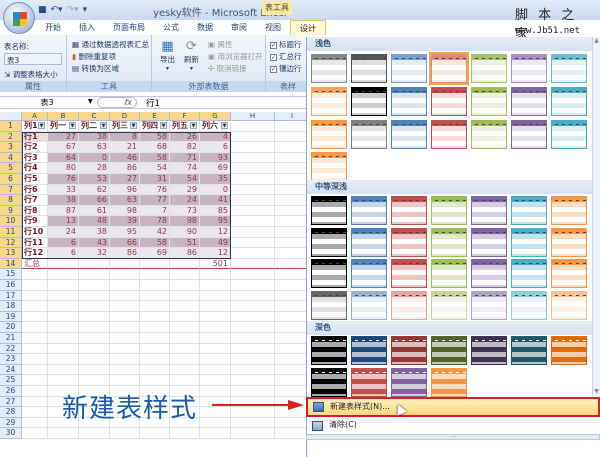 The width and height of the screenshot is (600, 457). Describe the element at coordinates (11, 126) in the screenshot. I see `row-header: 1` at that location.